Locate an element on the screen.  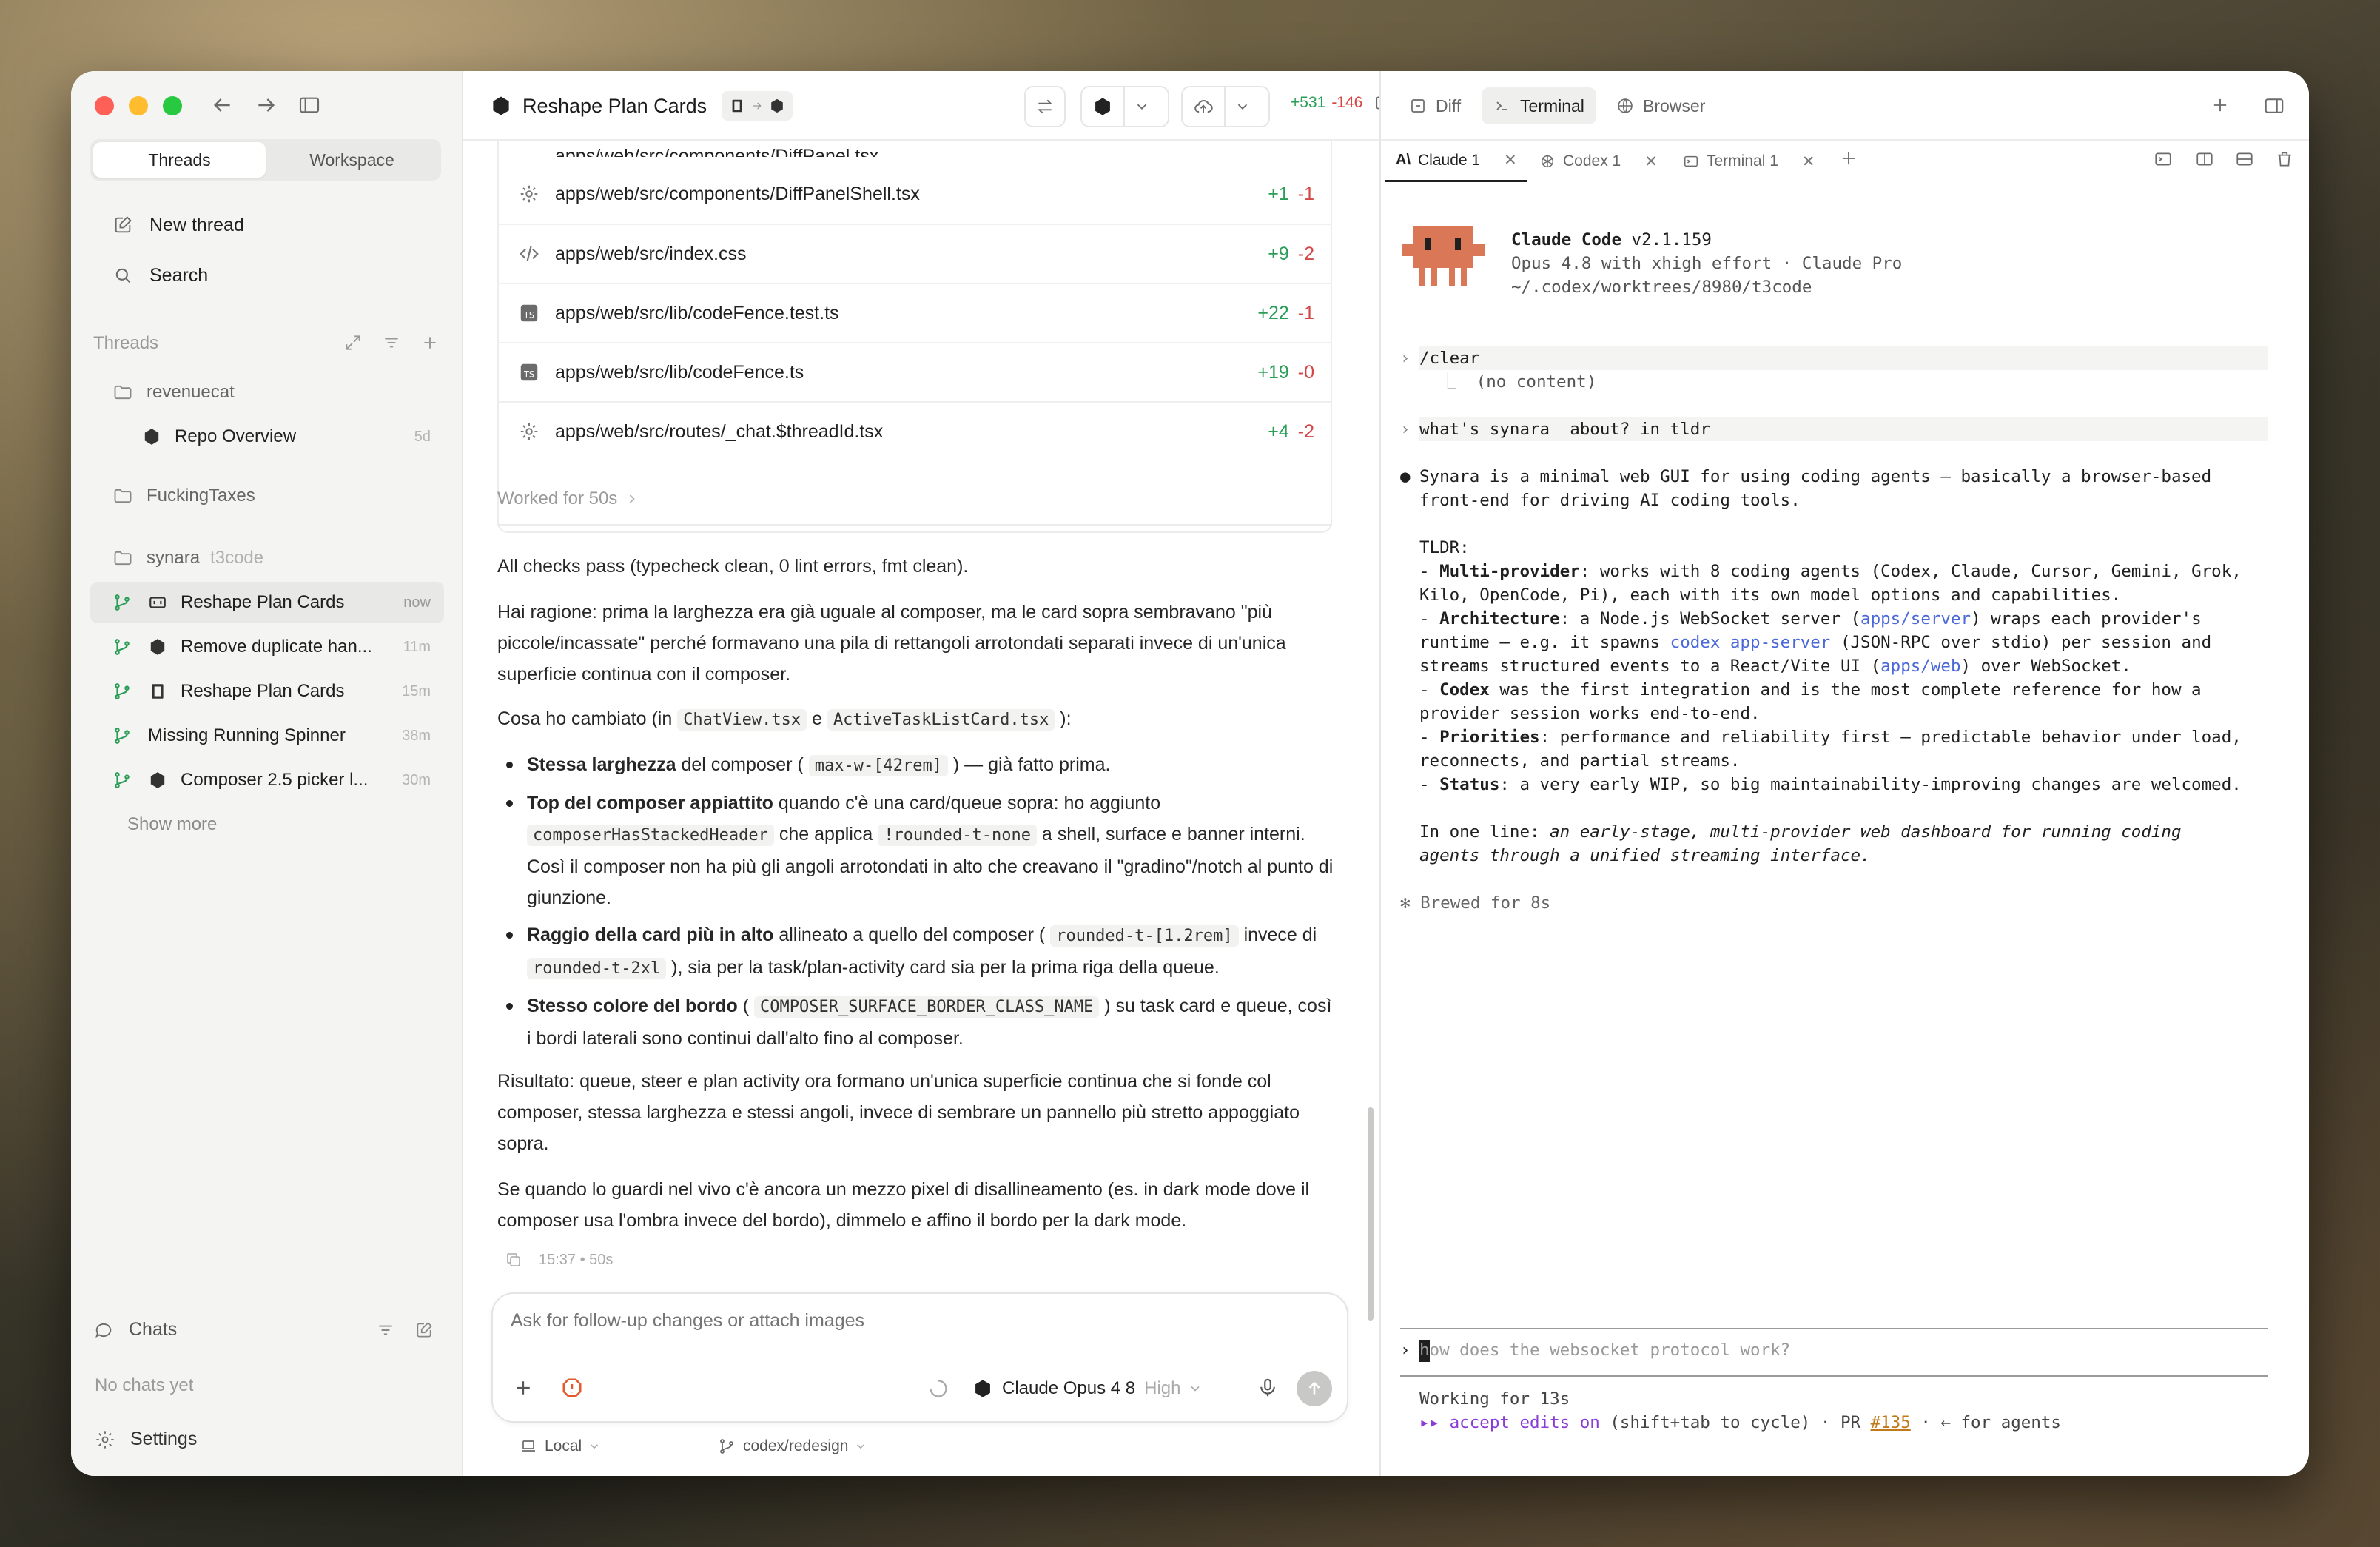
swap-button is located at coordinates (1045, 107).